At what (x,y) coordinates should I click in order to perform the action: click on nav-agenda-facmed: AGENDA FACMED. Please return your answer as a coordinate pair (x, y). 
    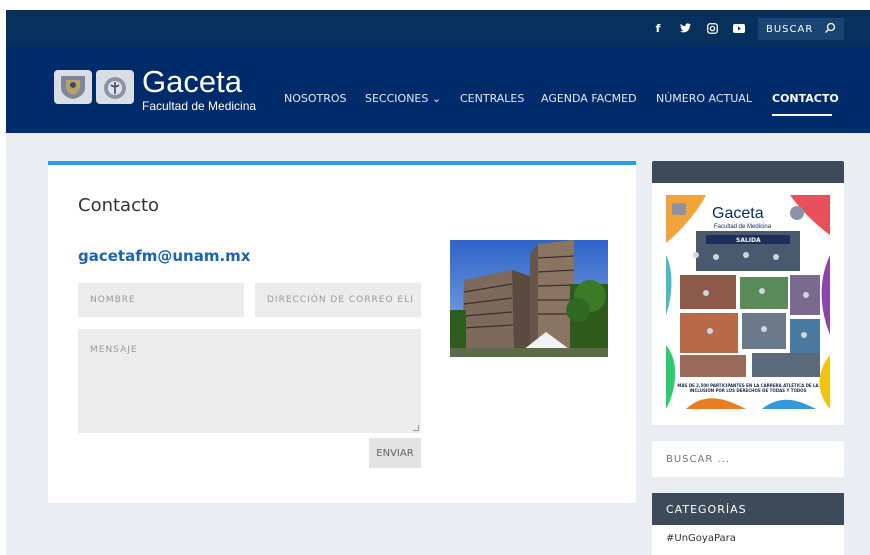
    Looking at the image, I should click on (589, 98).